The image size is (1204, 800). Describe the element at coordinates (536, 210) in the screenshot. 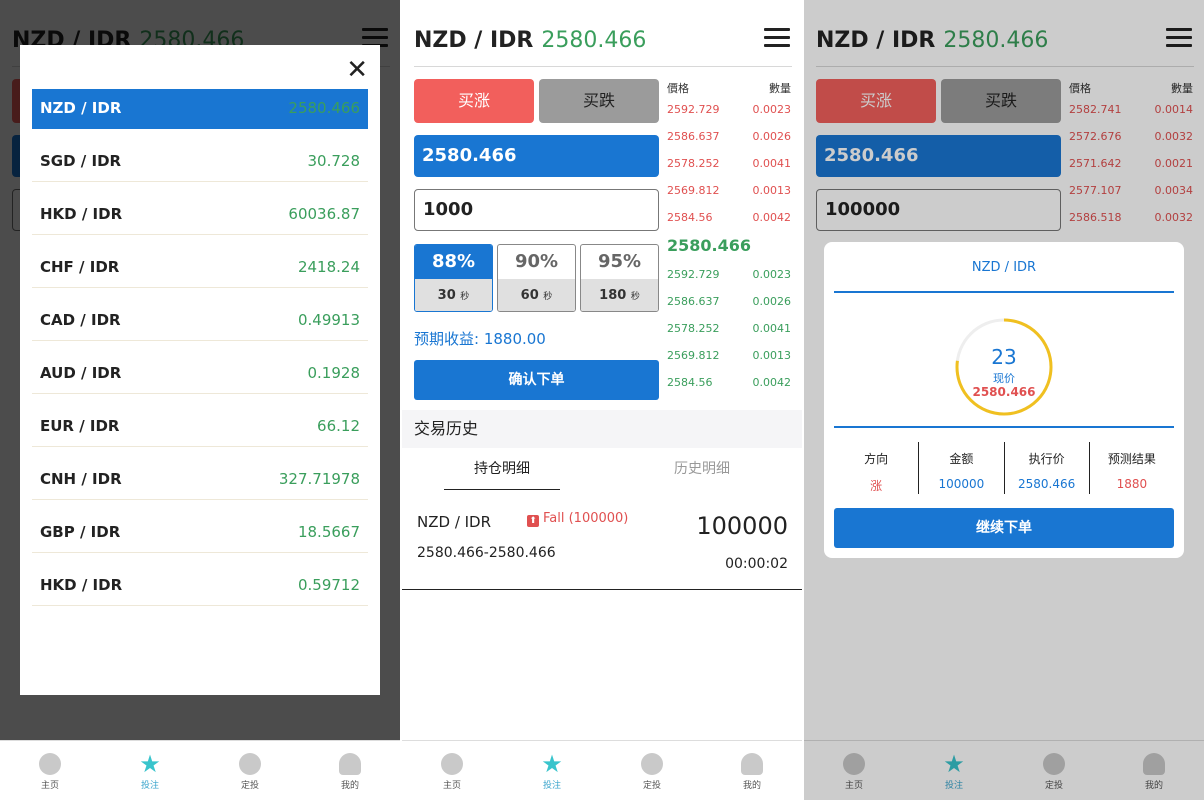

I see `amount-input: 1000` at that location.